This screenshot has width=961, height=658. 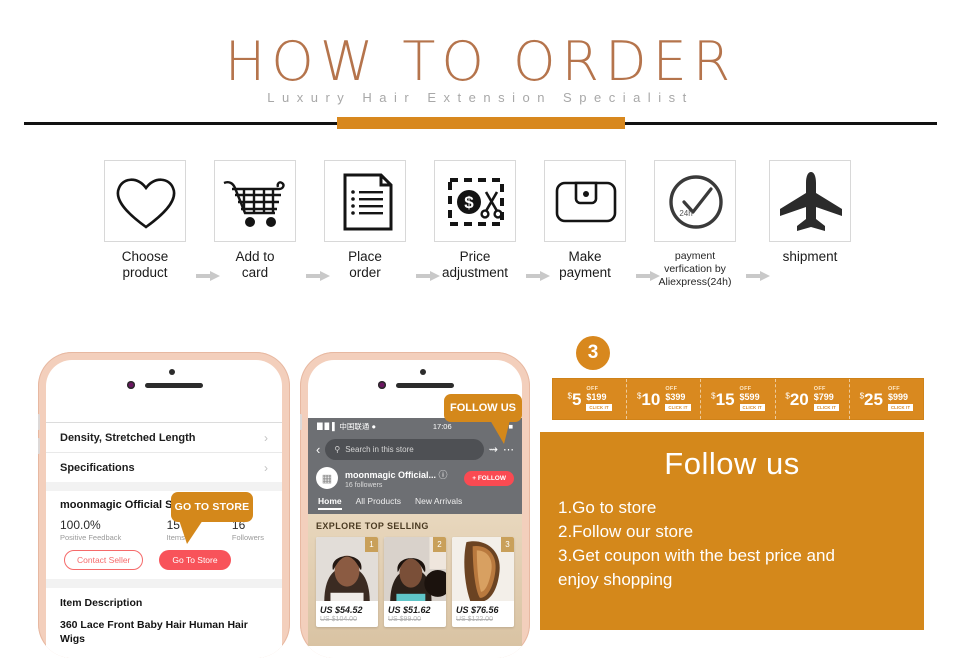 I want to click on signal-icon: ▊▋▌, so click(x=327, y=426).